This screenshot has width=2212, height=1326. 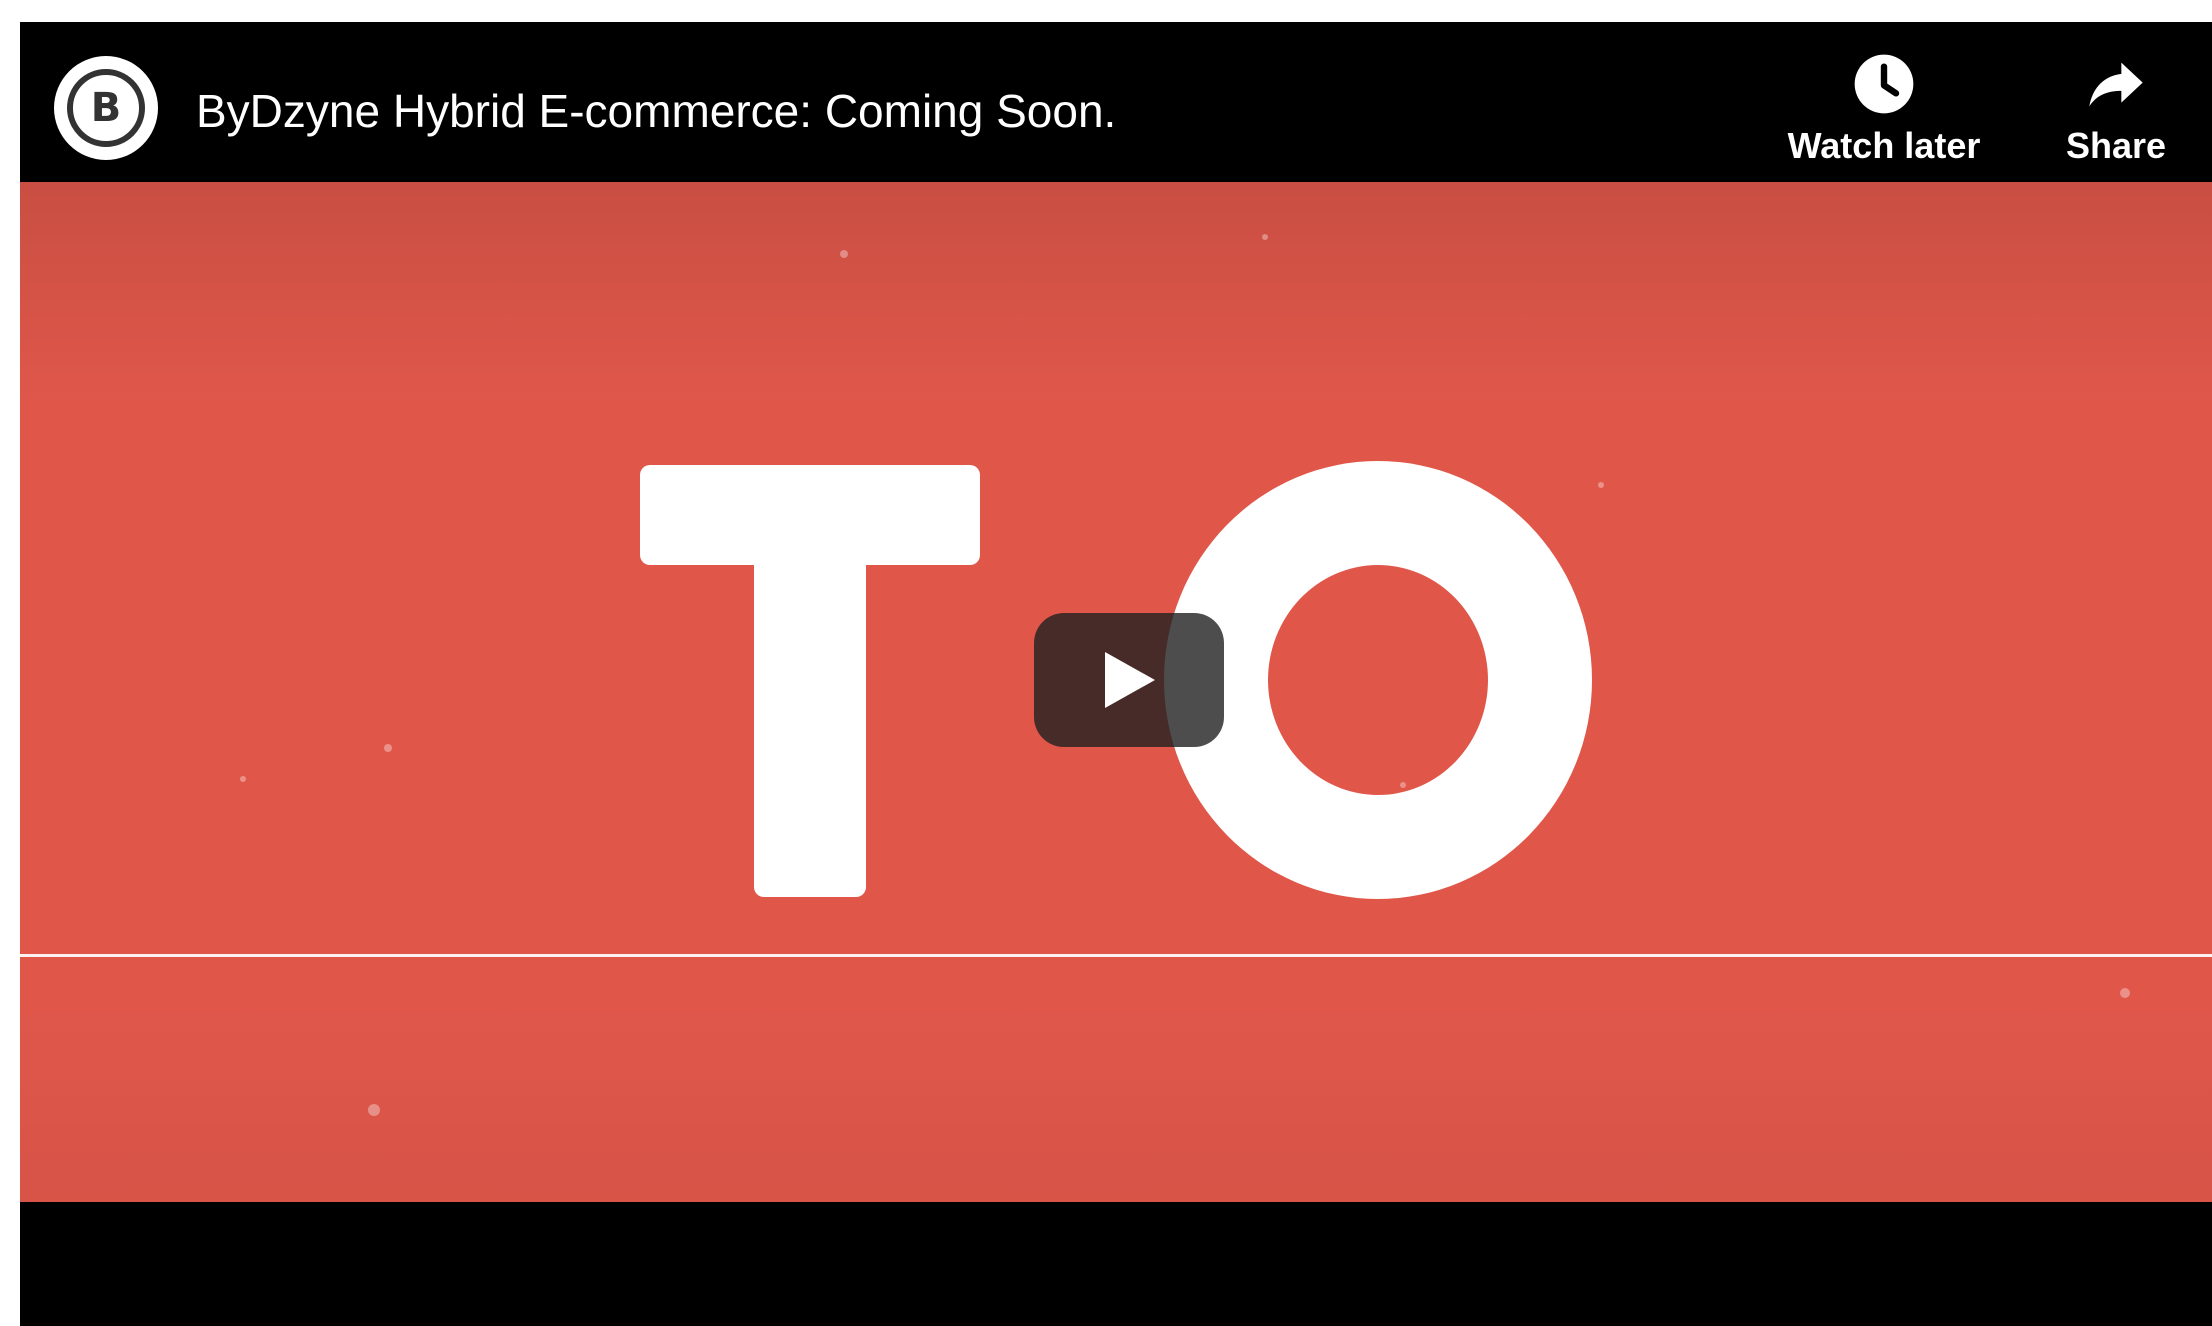 I want to click on play-icon, so click(x=1130, y=680).